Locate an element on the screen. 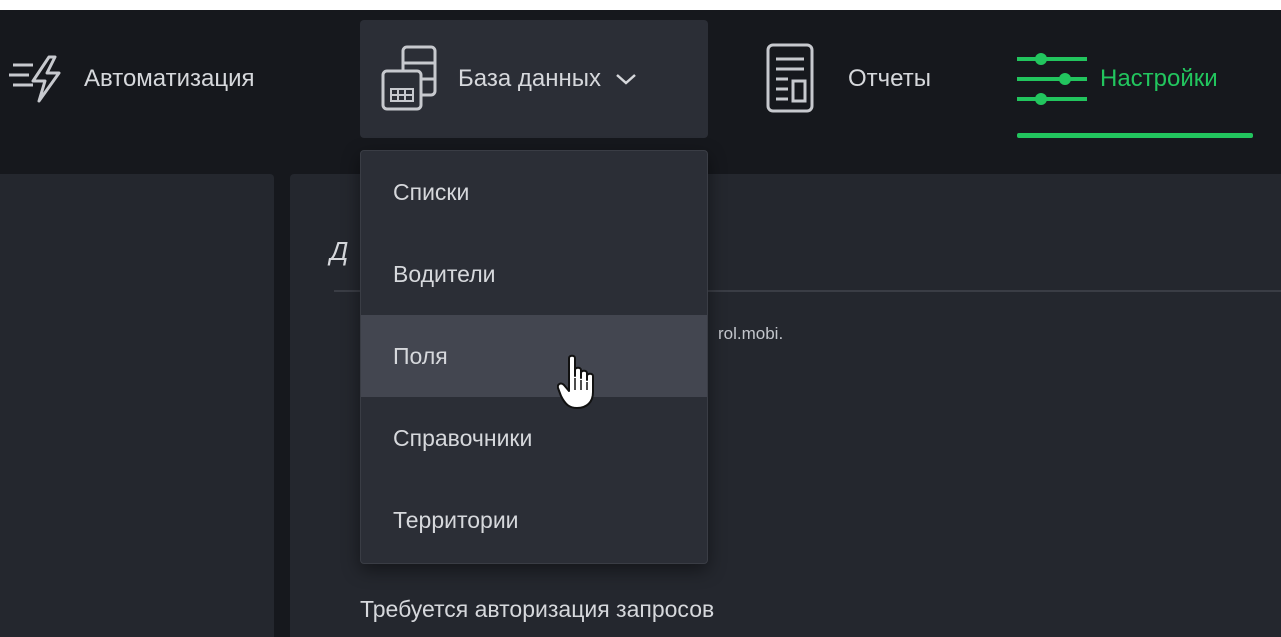 This screenshot has height=637, width=1281. sliders-icon is located at coordinates (1053, 79).